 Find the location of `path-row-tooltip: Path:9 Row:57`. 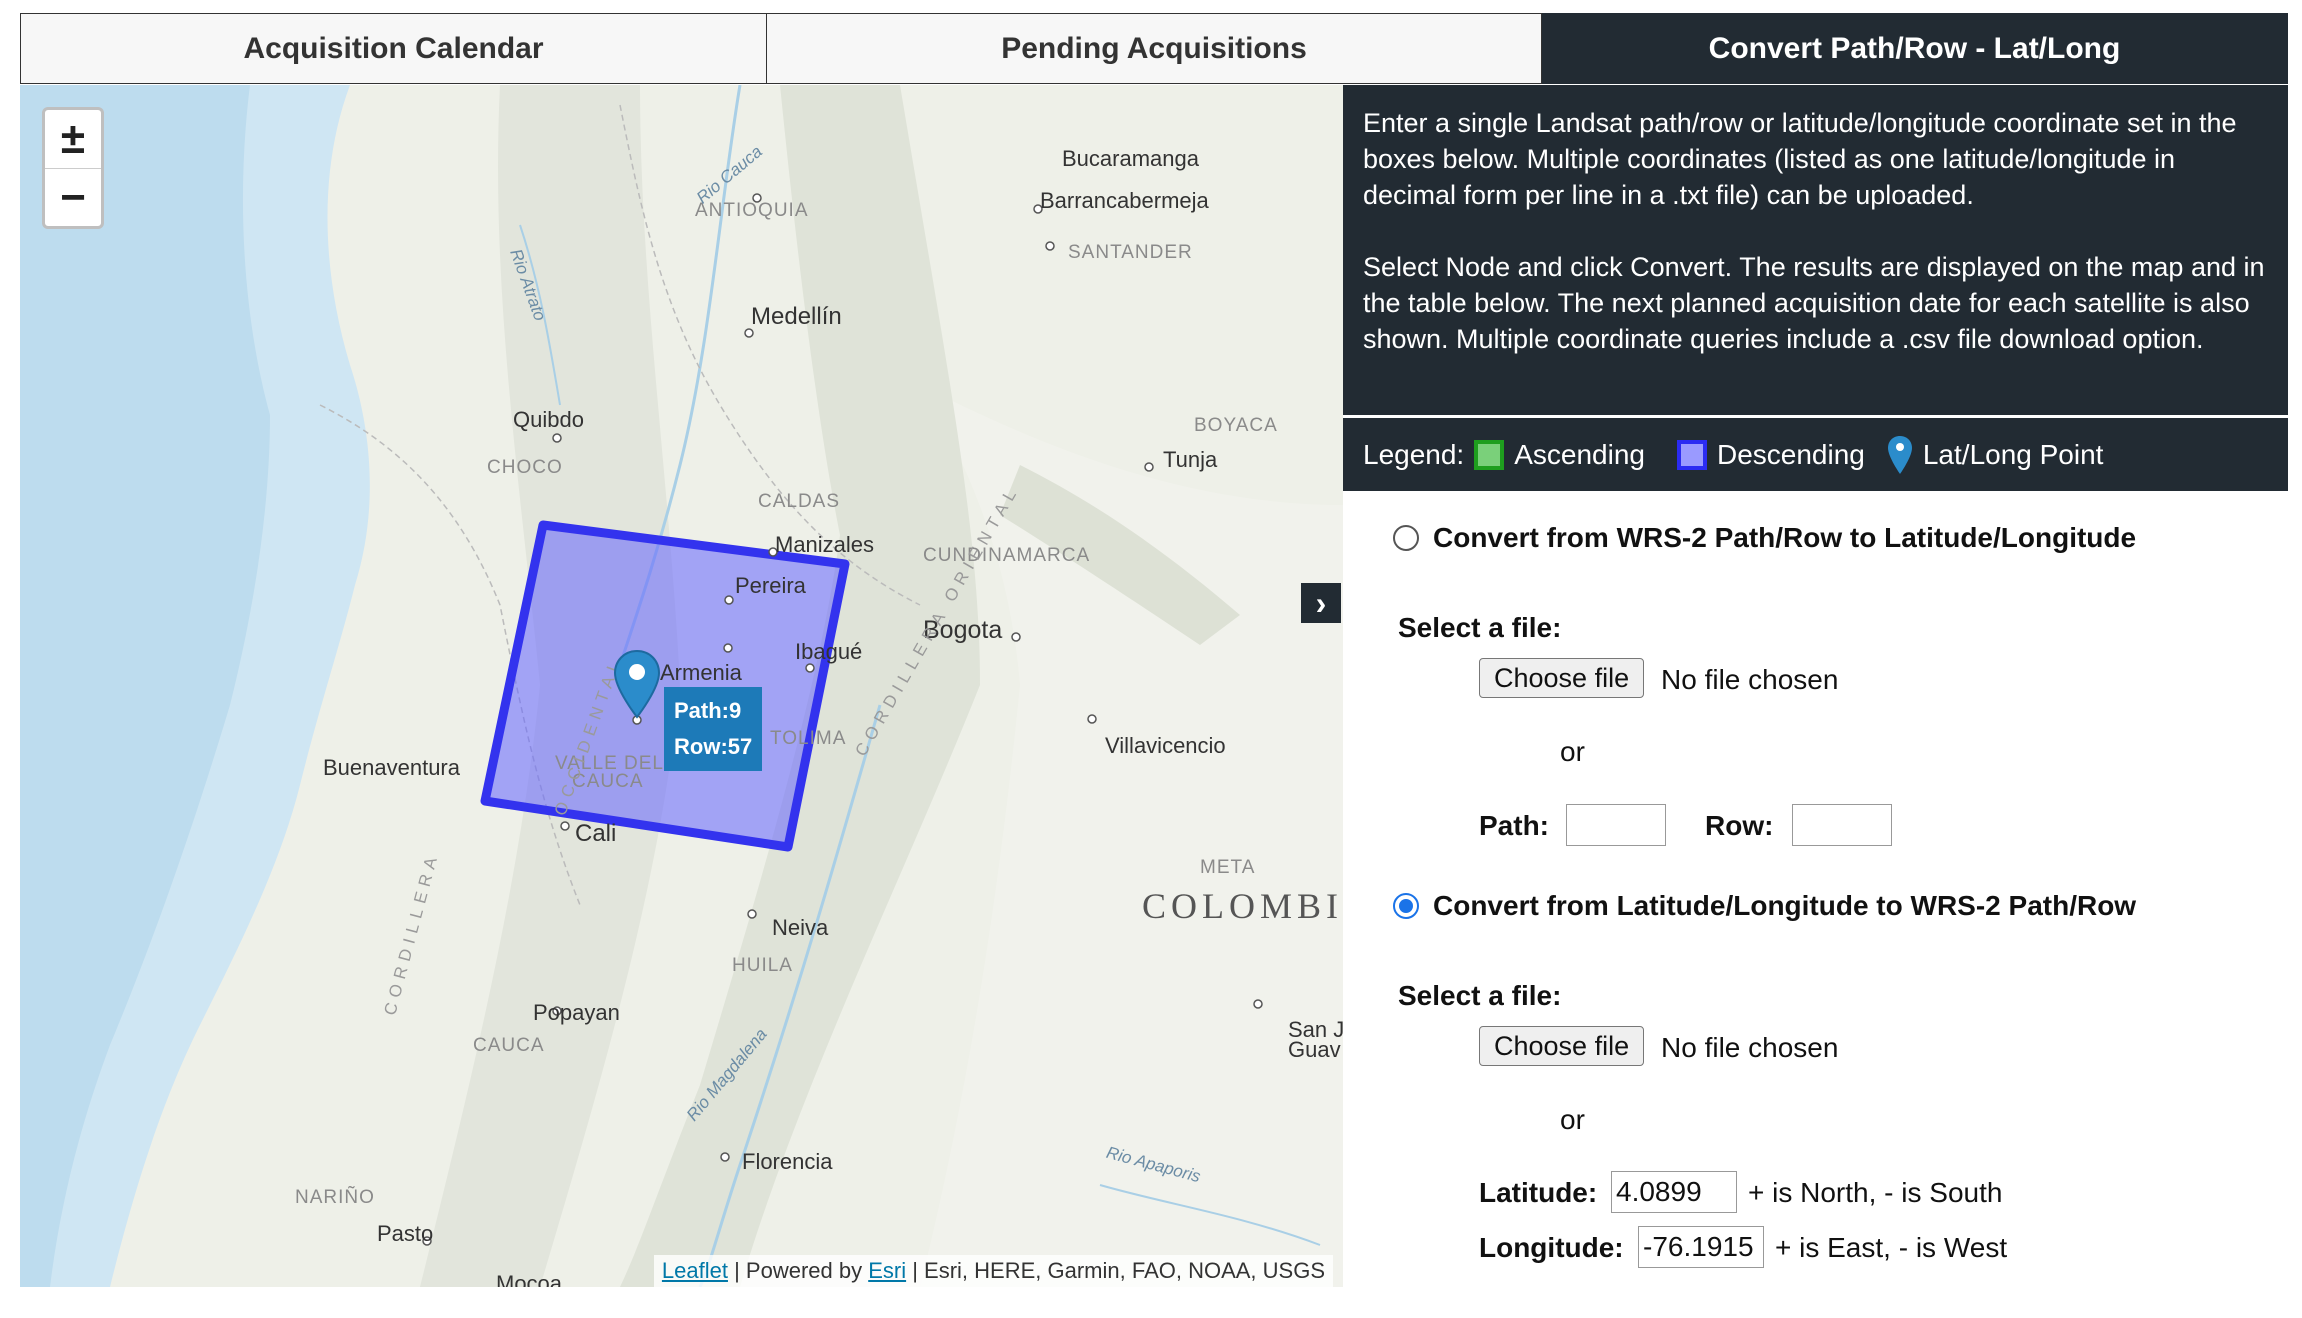

path-row-tooltip: Path:9 Row:57 is located at coordinates (713, 729).